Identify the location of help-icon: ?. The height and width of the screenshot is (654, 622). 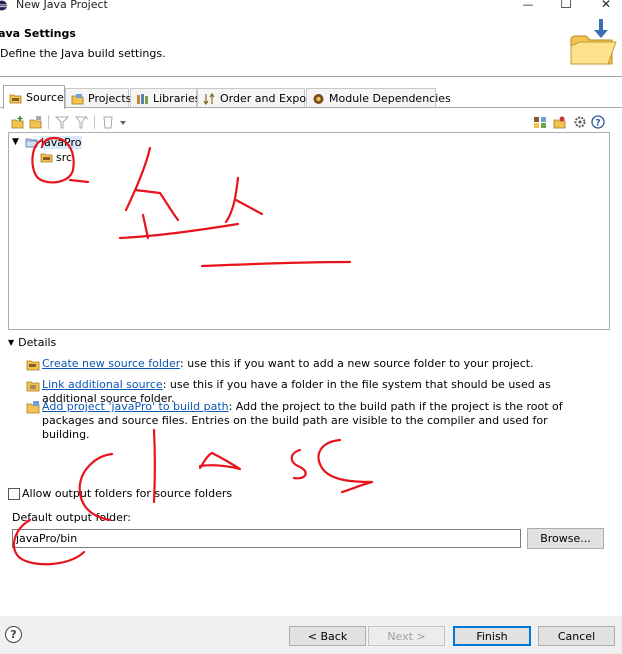
(598, 122).